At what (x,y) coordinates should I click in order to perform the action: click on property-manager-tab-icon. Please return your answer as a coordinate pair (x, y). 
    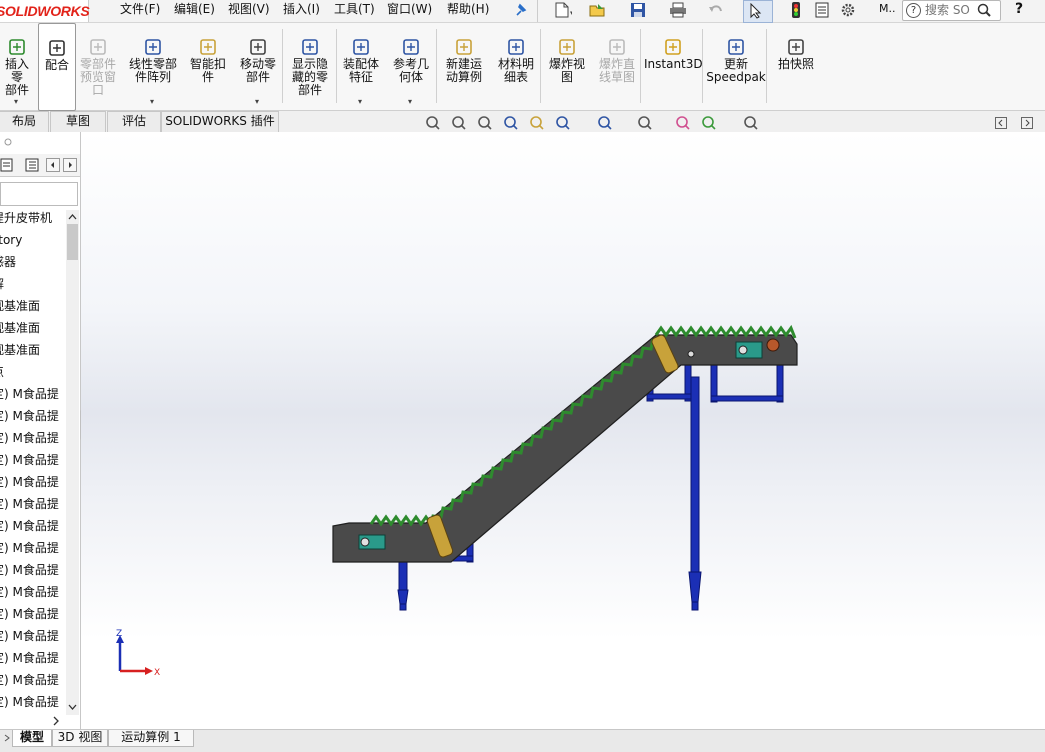
    Looking at the image, I should click on (33, 165).